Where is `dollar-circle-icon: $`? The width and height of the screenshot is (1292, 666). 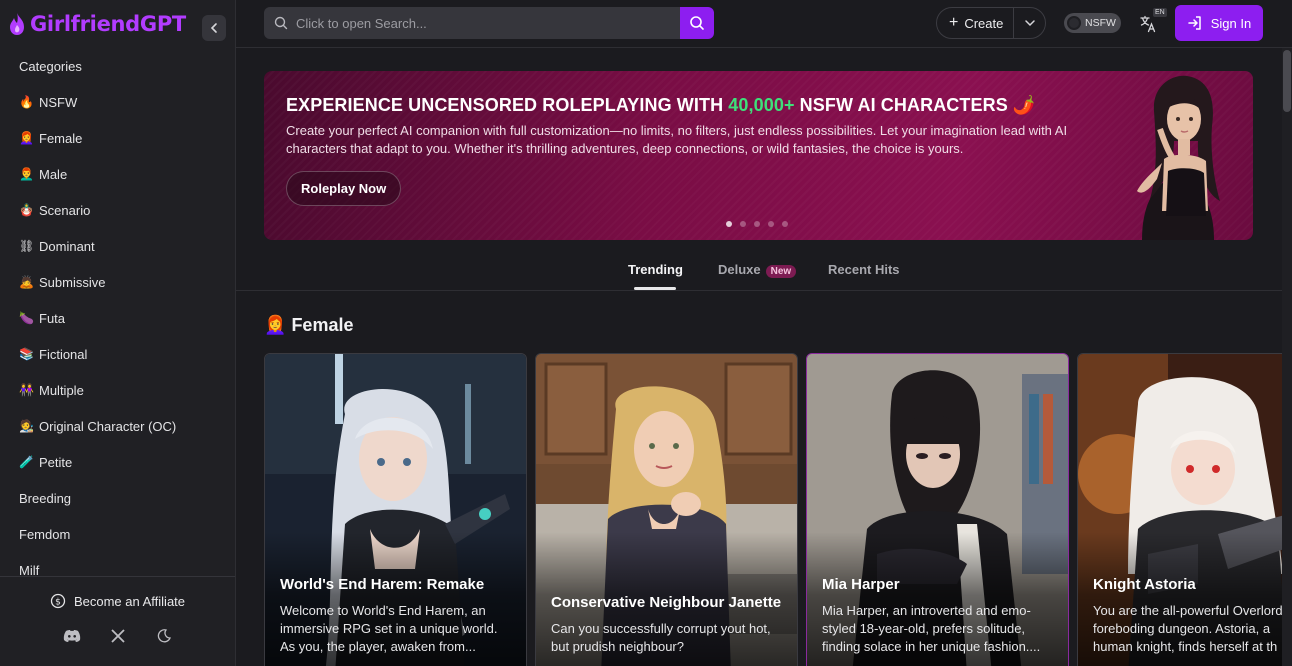 dollar-circle-icon: $ is located at coordinates (58, 601).